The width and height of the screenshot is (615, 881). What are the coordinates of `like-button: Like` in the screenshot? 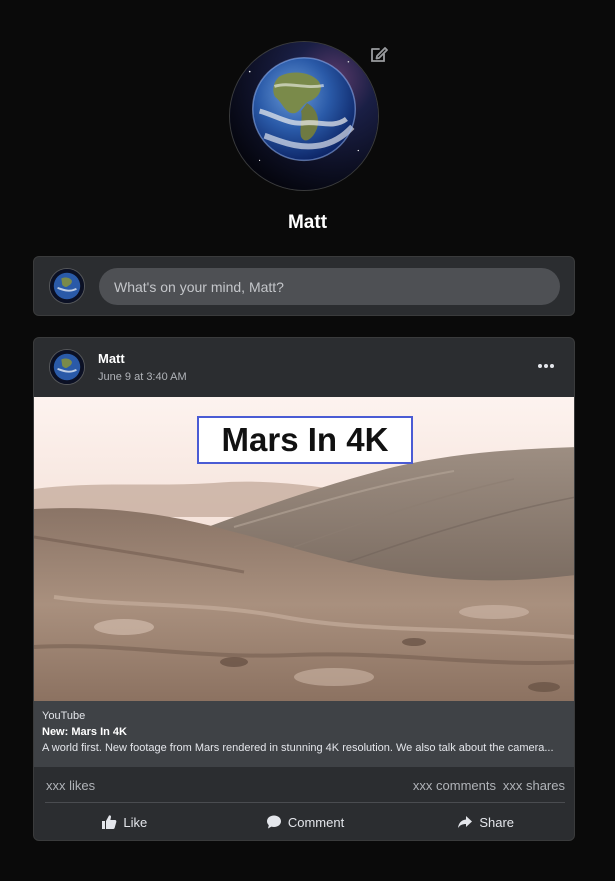 It's located at (124, 822).